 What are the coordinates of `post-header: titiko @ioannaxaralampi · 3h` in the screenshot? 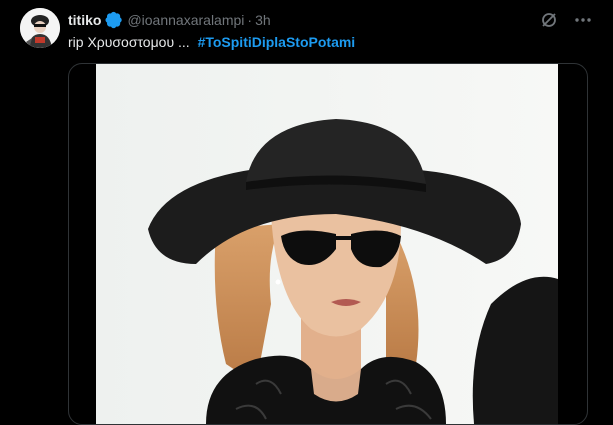 It's located at (169, 20).